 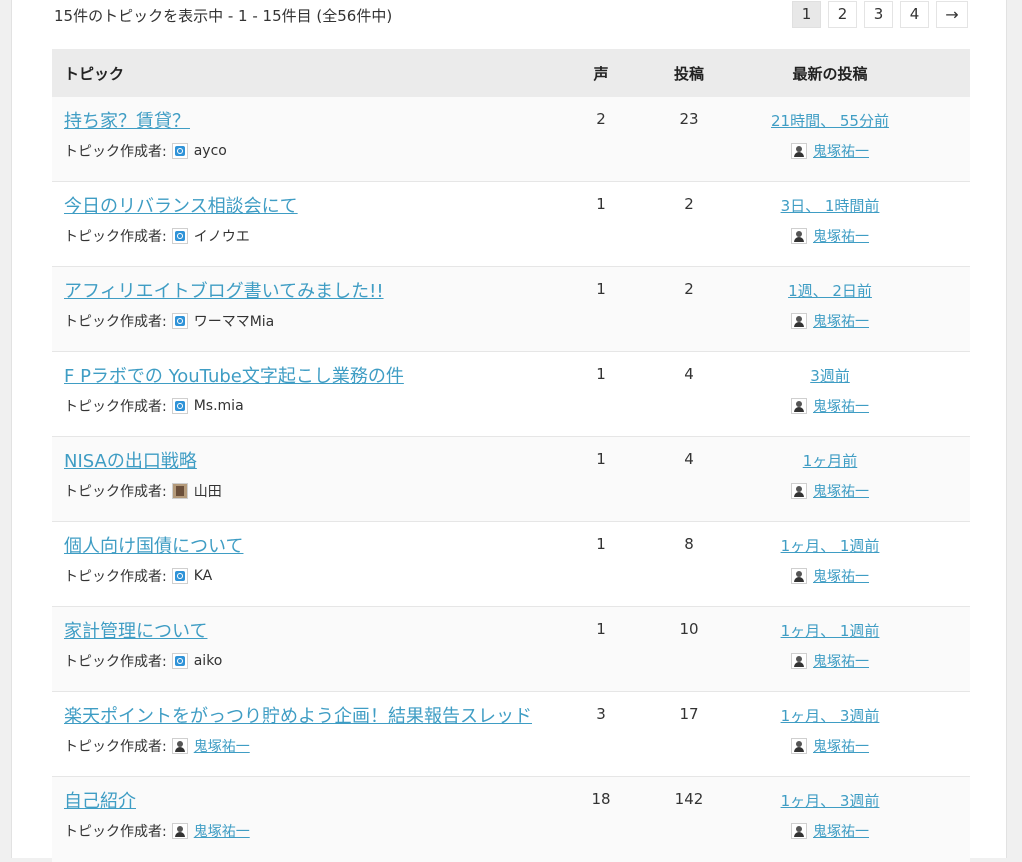 What do you see at coordinates (689, 544) in the screenshot?
I see `post-count: 8` at bounding box center [689, 544].